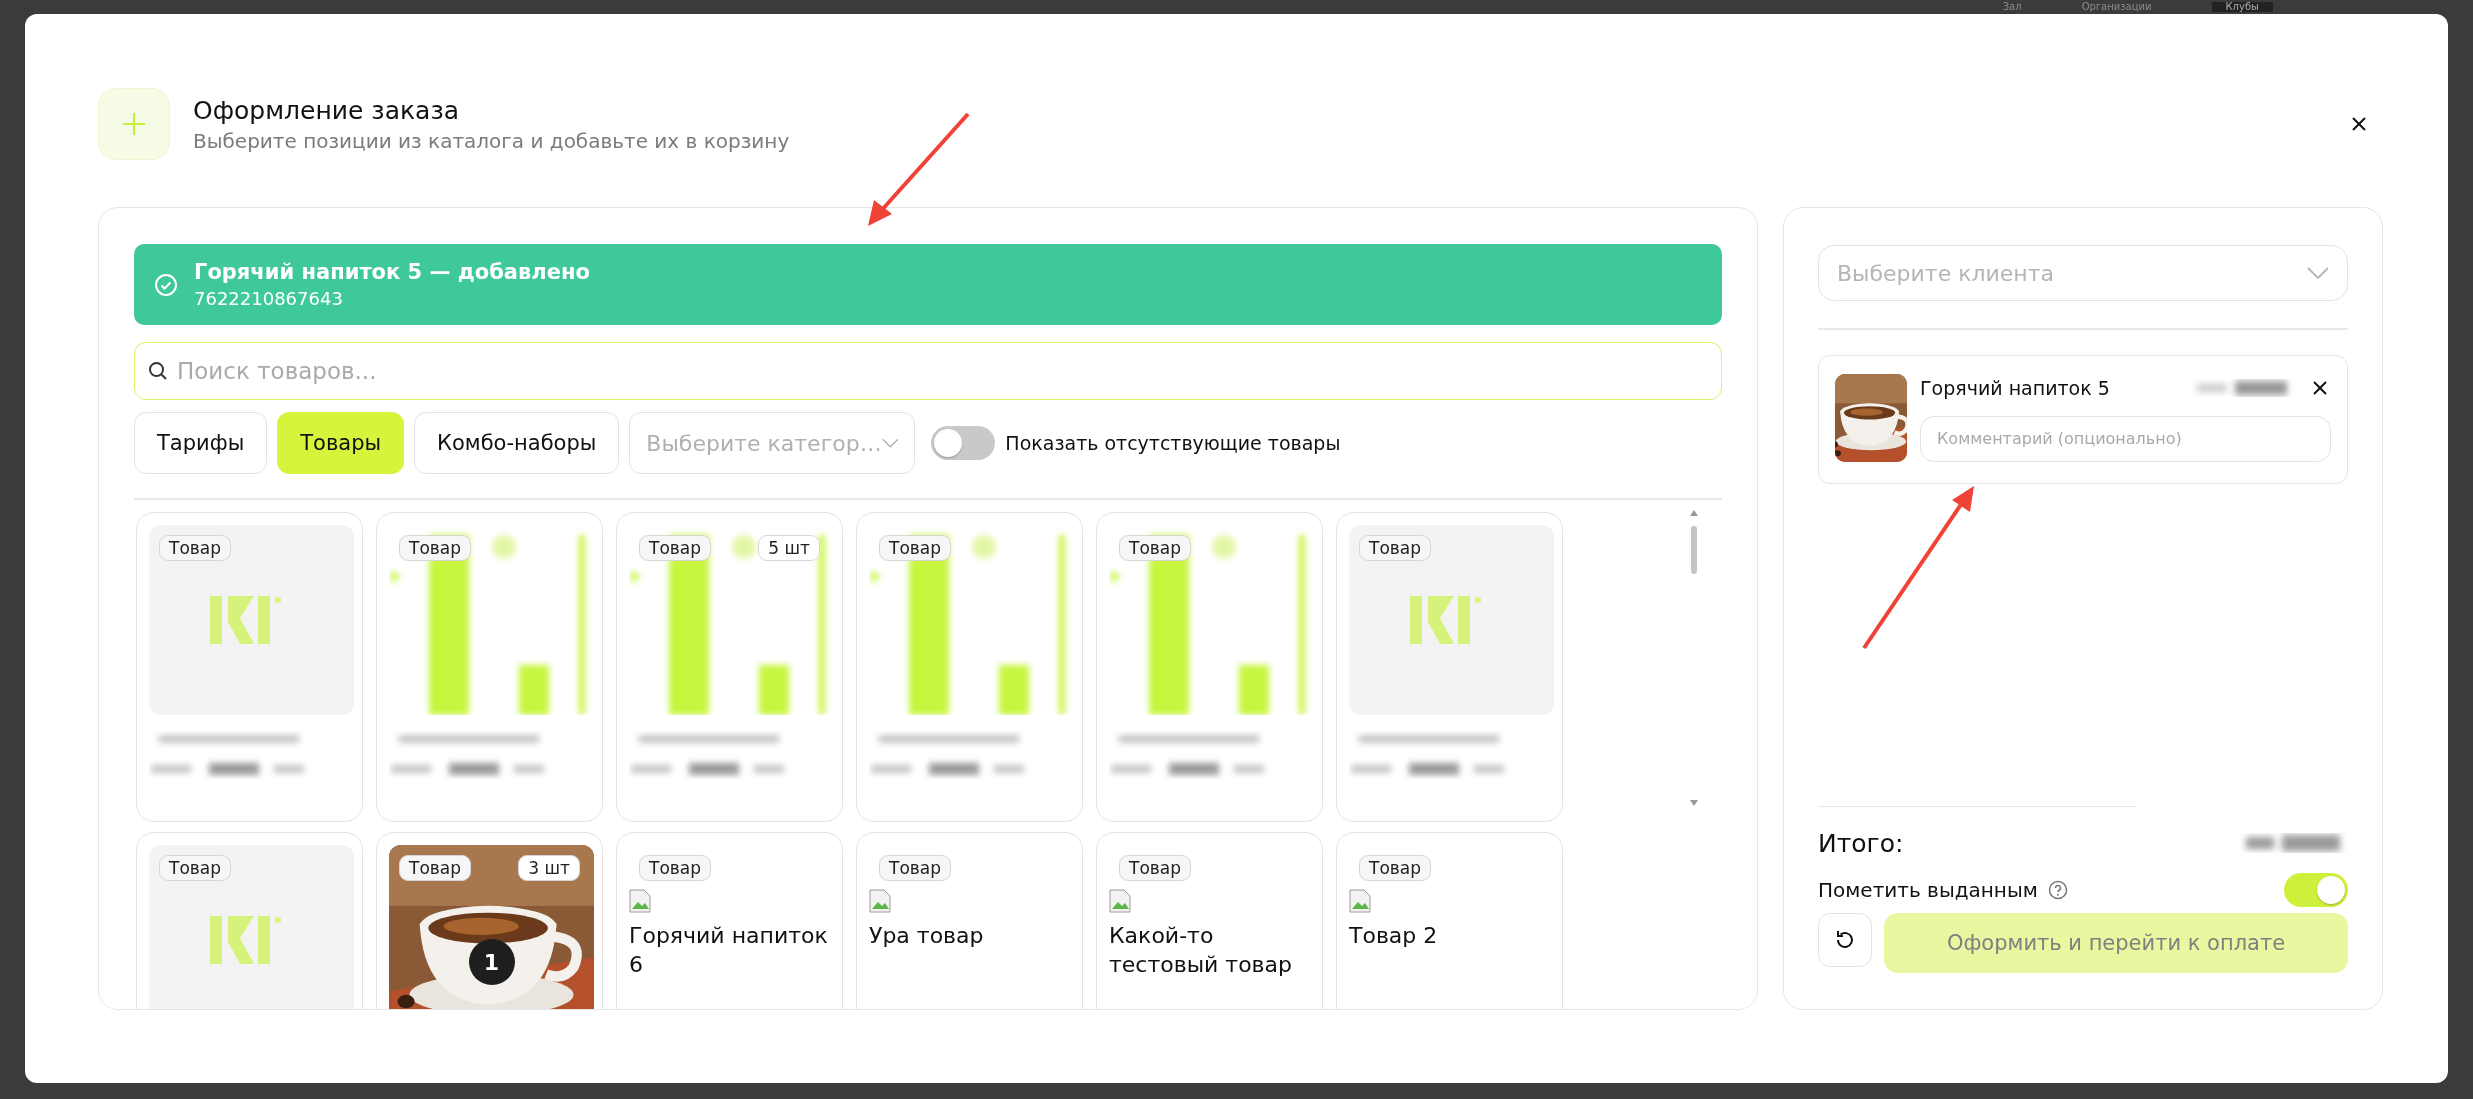 This screenshot has height=1099, width=2473. Describe the element at coordinates (341, 443) in the screenshot. I see `filter-tab: Товары` at that location.